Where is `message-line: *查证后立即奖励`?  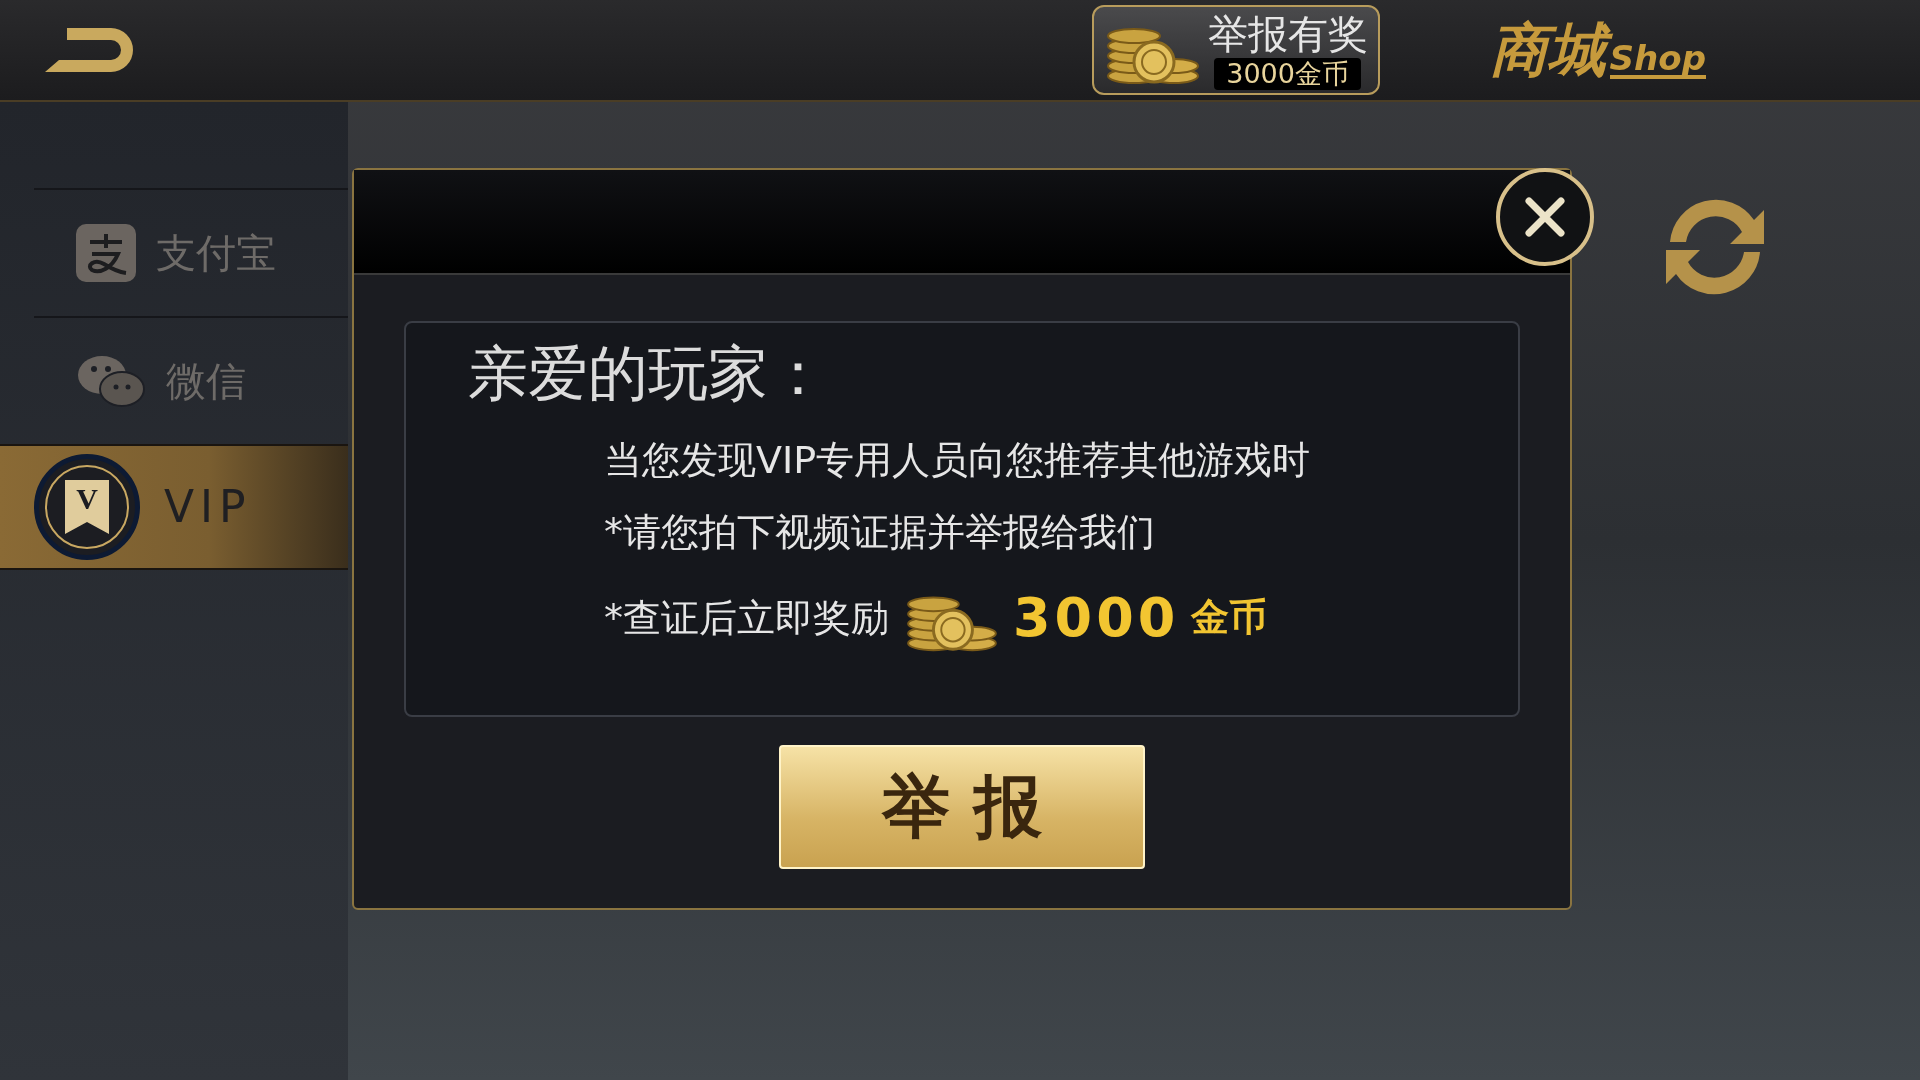 message-line: *查证后立即奖励 is located at coordinates (746, 617).